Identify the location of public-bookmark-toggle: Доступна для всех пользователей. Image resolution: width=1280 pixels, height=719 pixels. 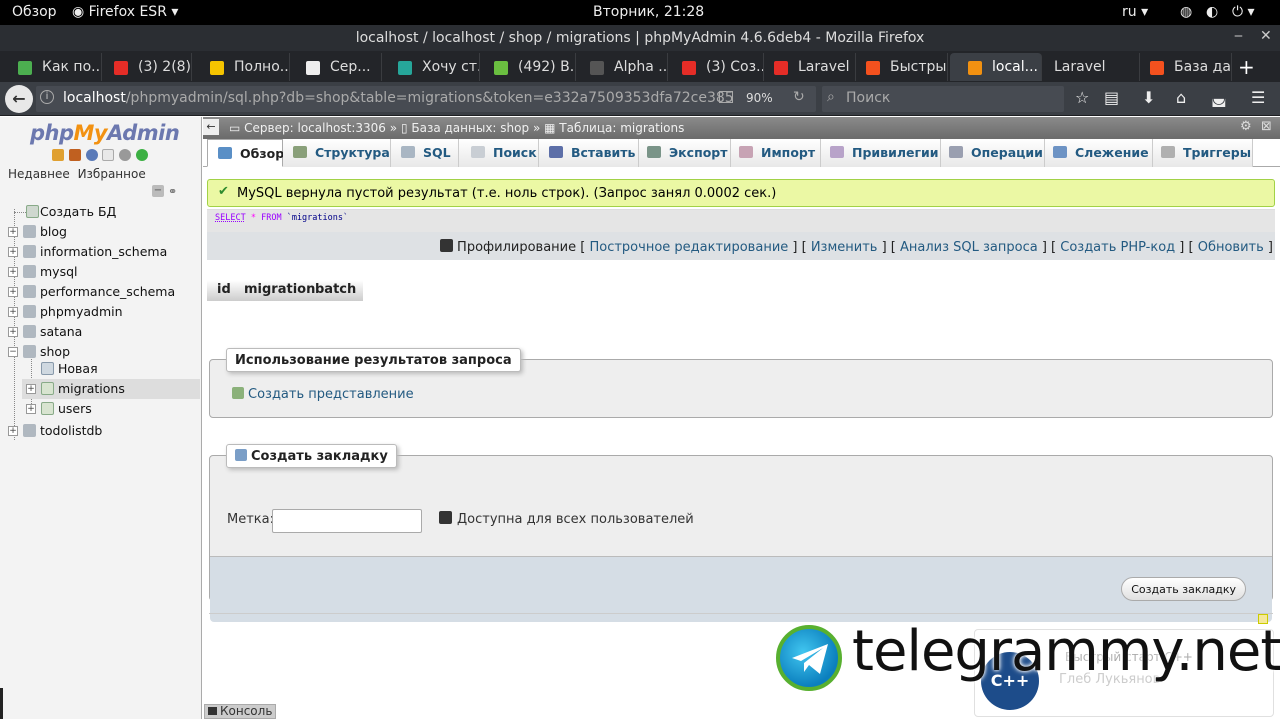
(566, 519).